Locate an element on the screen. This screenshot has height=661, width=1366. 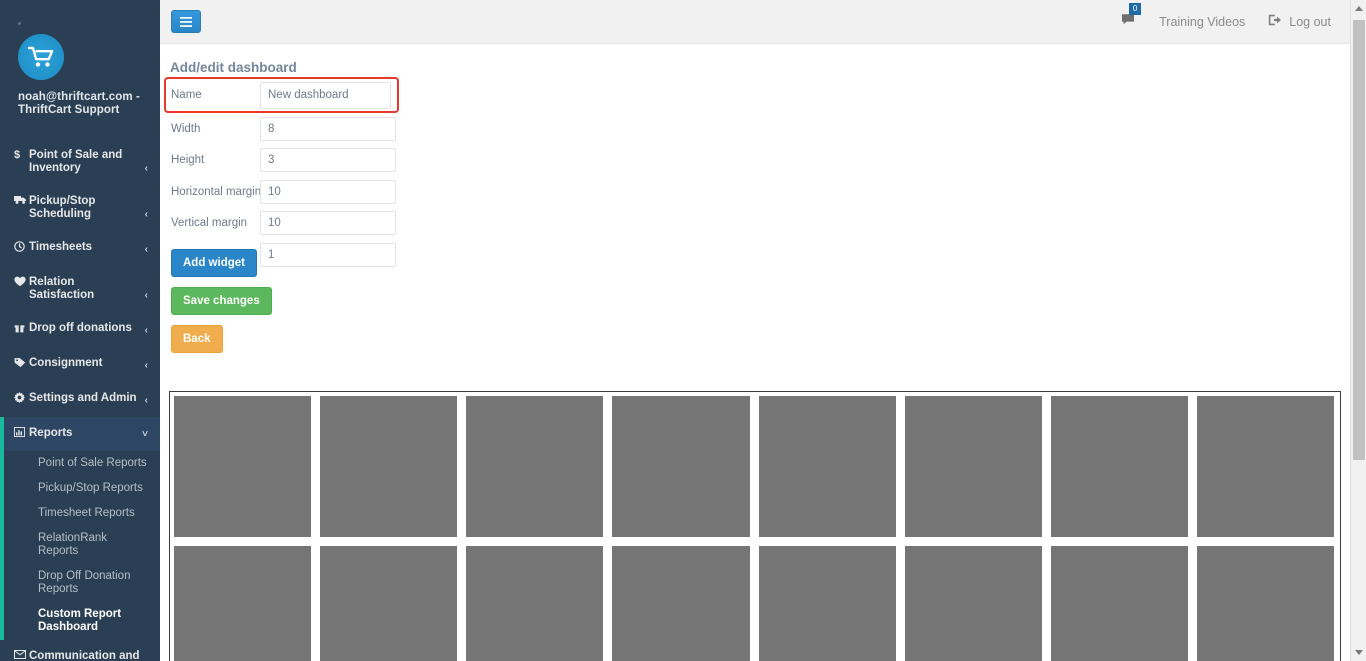
sidebar-item-relationrank-reports: RelationRank Reports is located at coordinates (80, 545).